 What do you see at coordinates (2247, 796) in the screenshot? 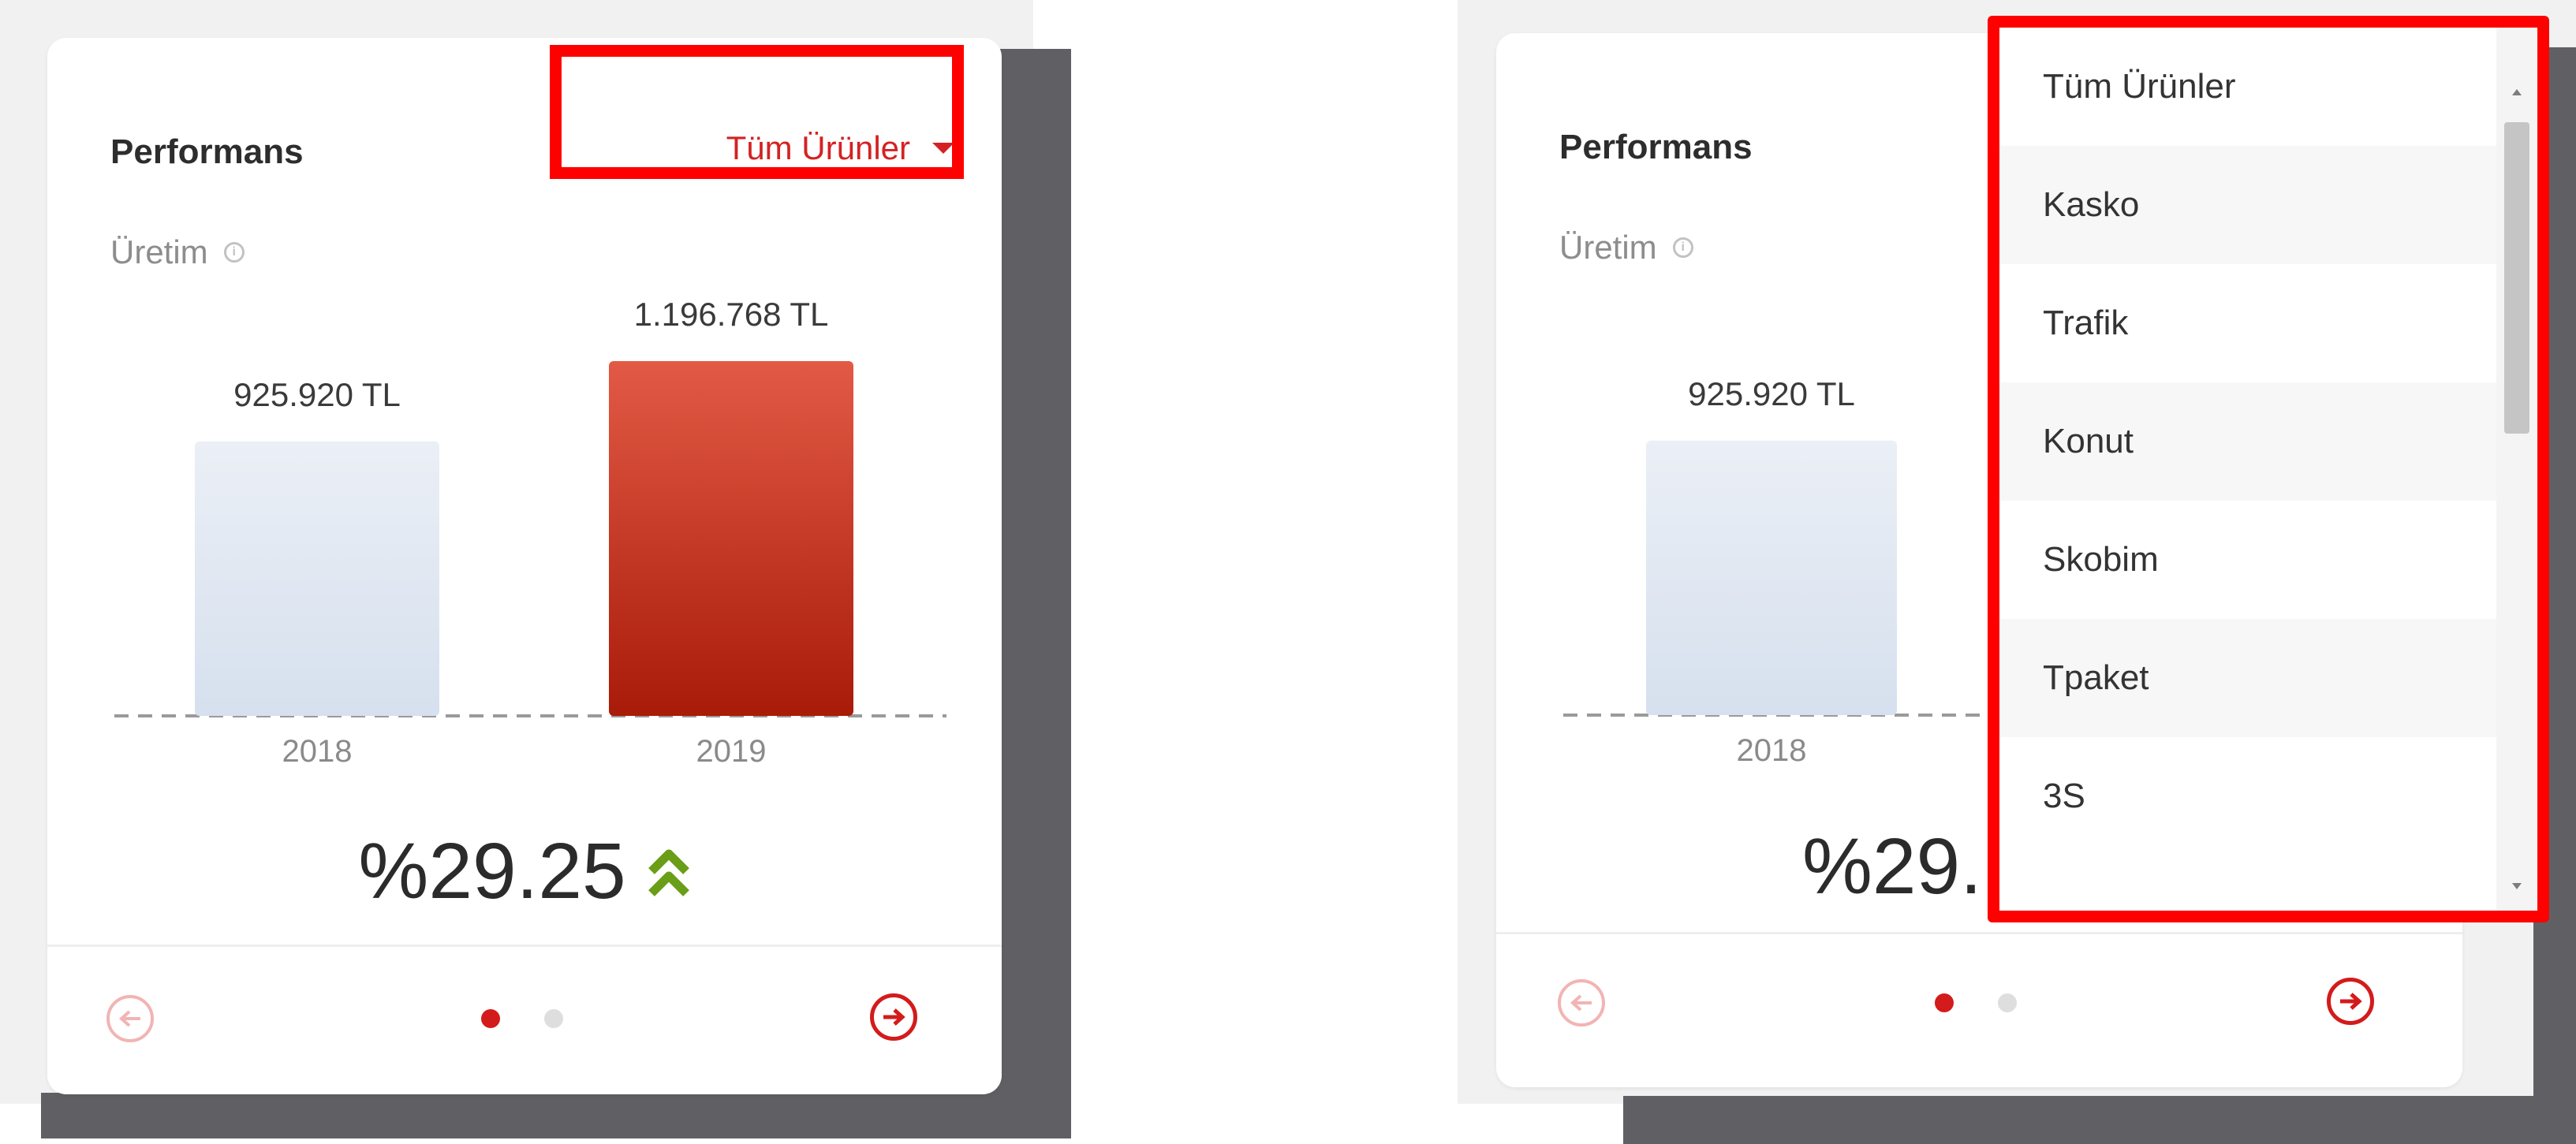
I see `dropdown-option: 3S` at bounding box center [2247, 796].